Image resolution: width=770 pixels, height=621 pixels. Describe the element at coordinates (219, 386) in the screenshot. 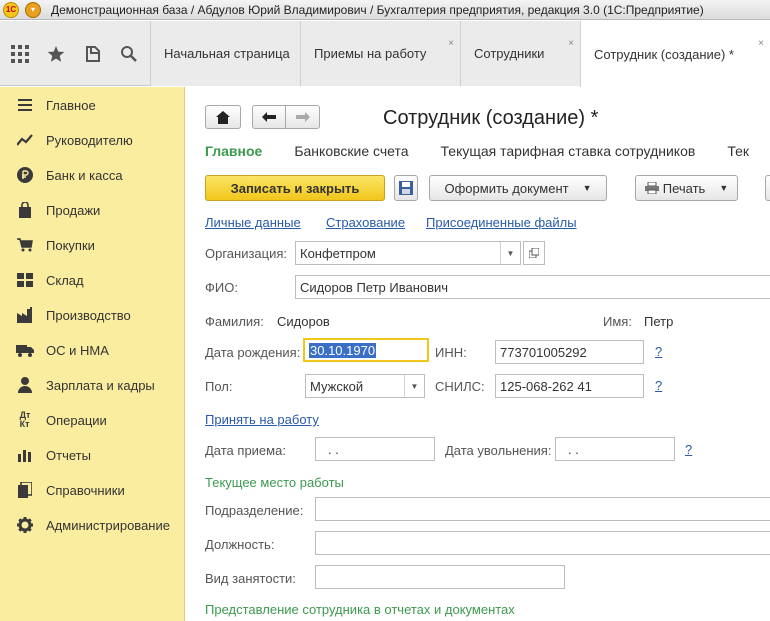

I see `gender-label: Пол:` at that location.